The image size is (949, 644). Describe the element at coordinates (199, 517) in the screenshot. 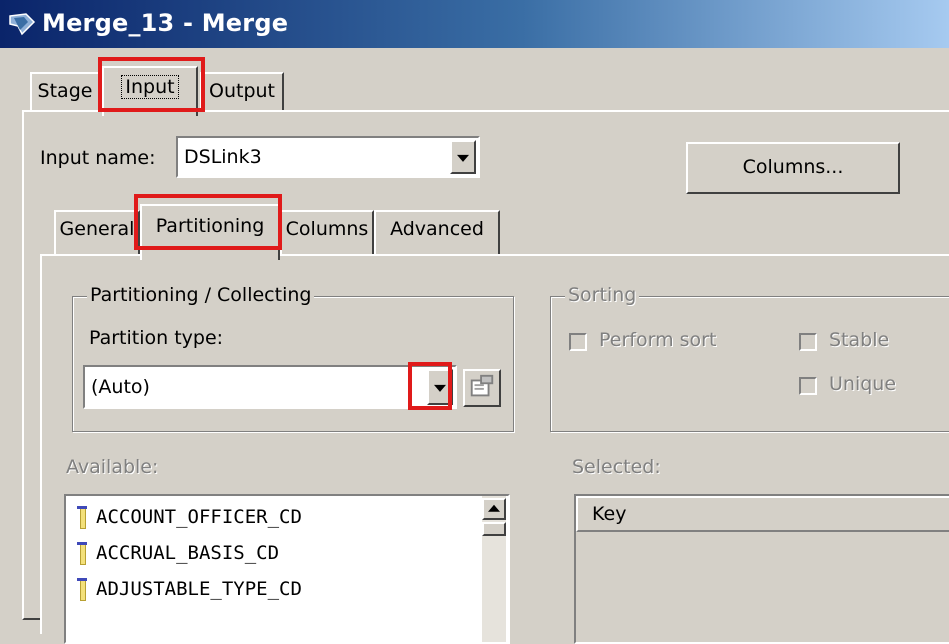

I see `list-item-label: ACCOUNT_OFFICER_CD` at that location.